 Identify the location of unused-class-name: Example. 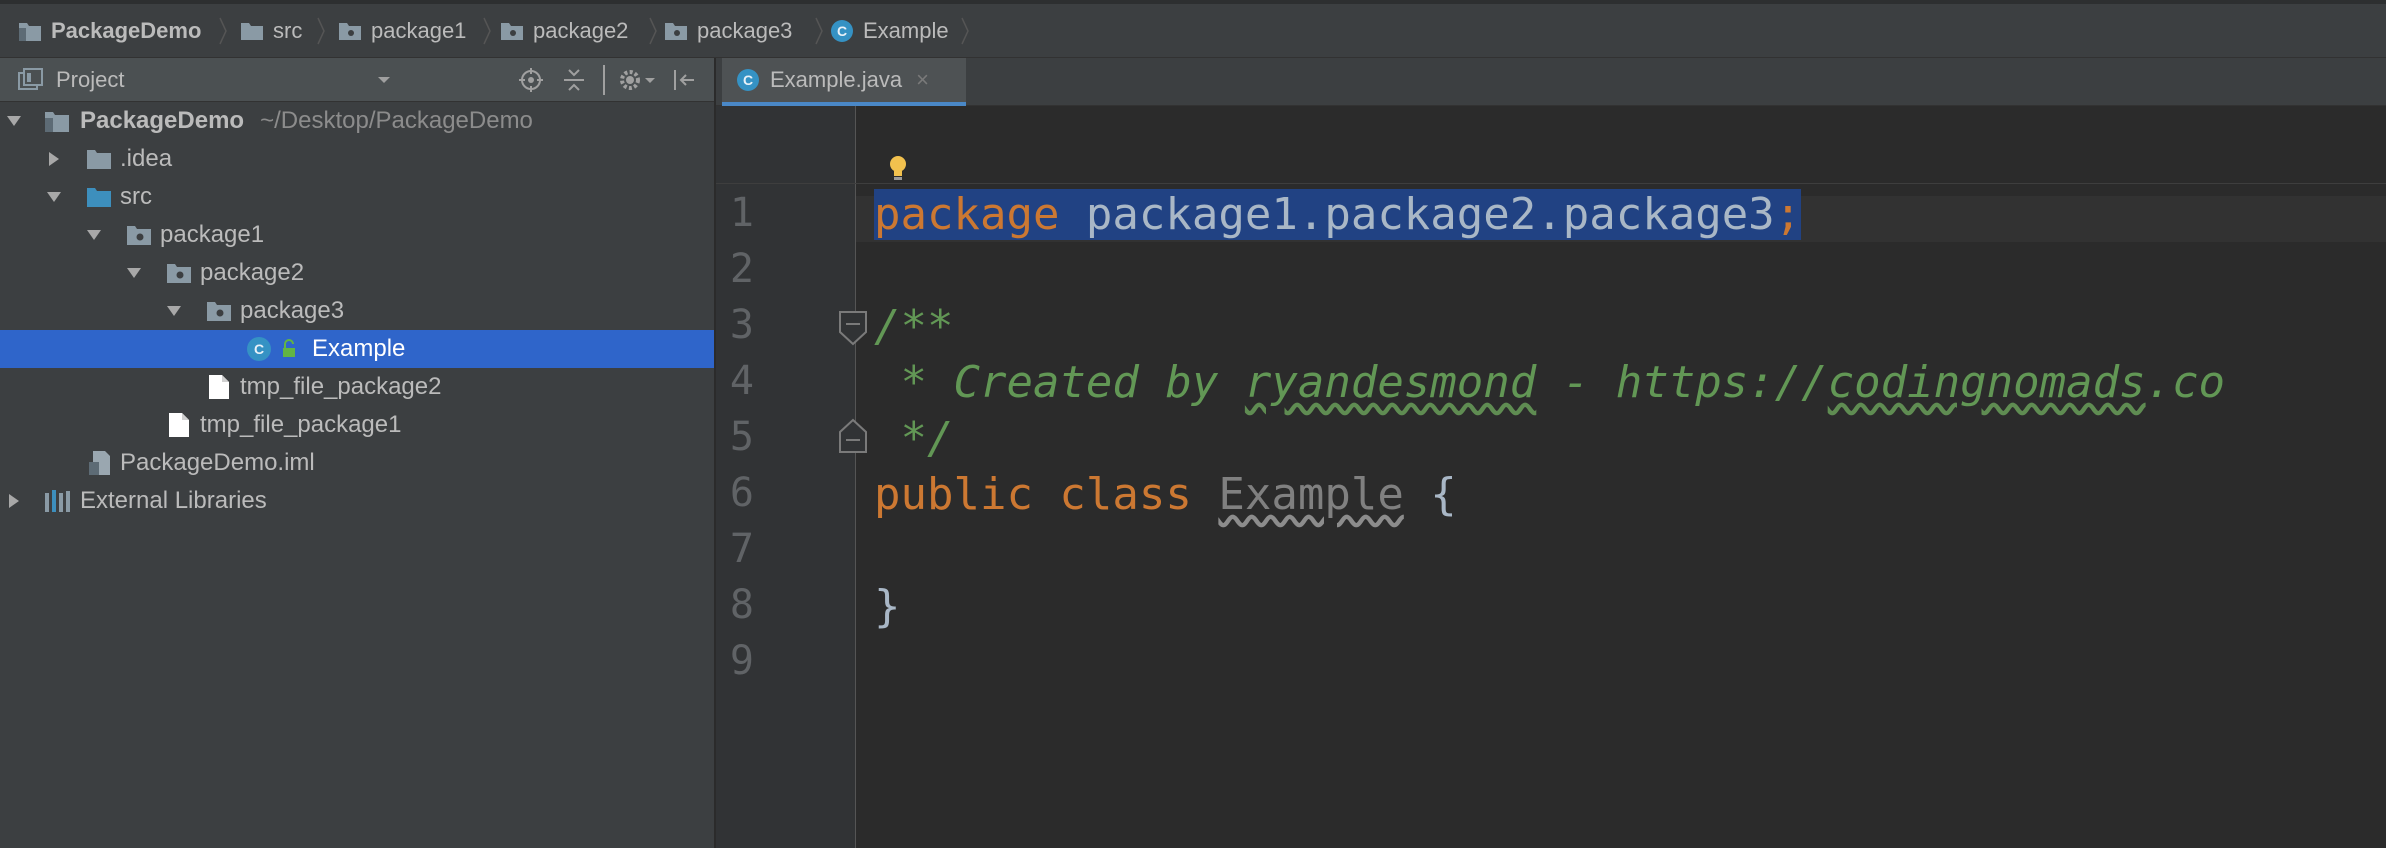
(1311, 494).